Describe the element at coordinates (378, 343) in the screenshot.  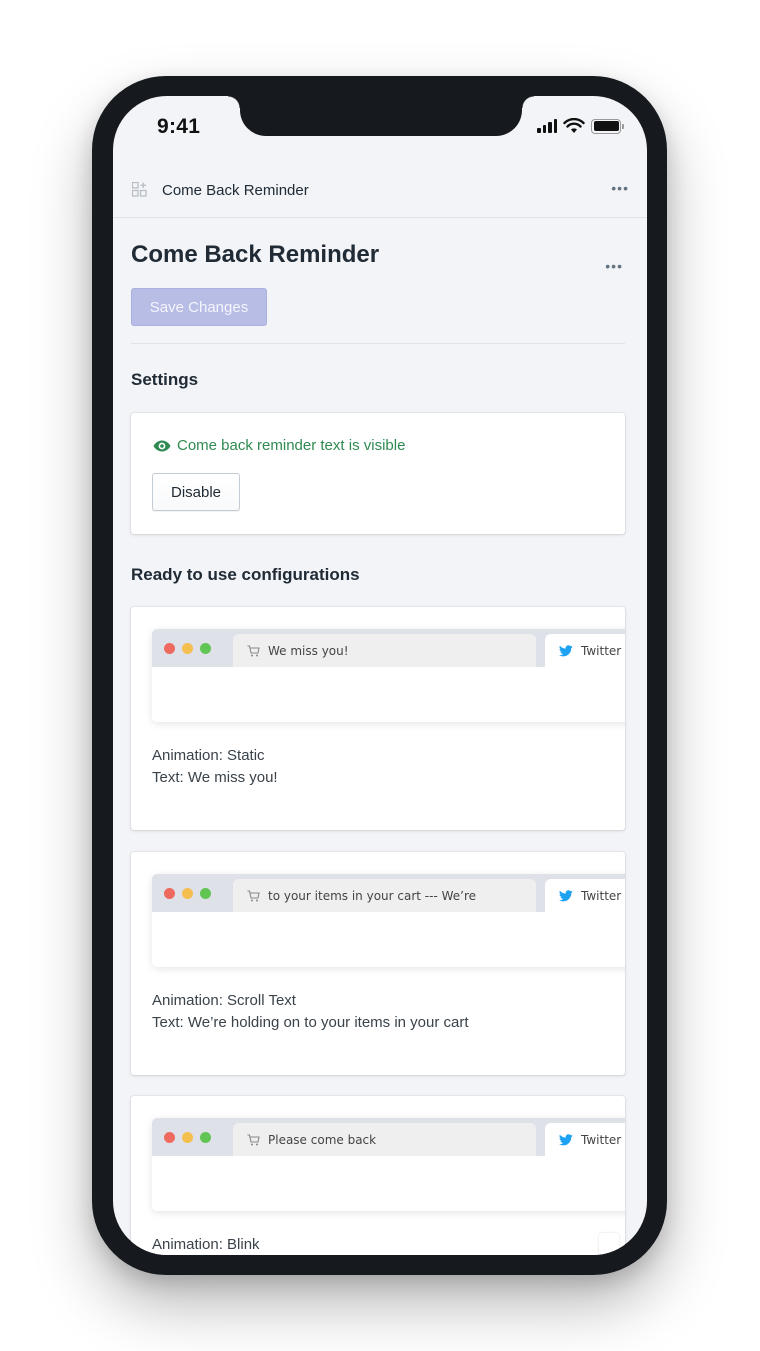
I see `divider` at that location.